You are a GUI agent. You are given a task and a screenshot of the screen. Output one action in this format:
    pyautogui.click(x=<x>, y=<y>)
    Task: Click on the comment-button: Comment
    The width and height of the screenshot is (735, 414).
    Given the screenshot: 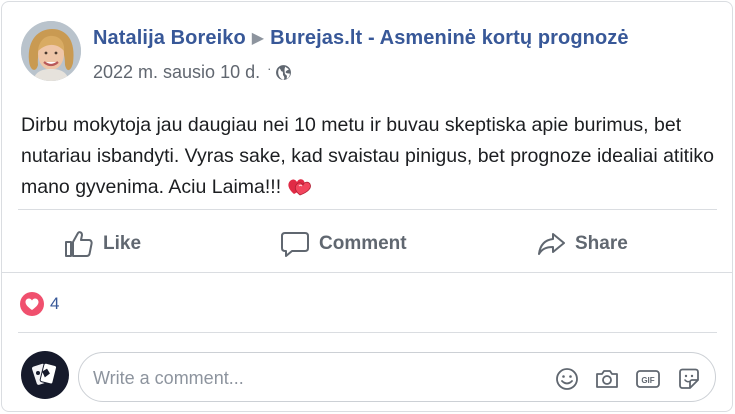 What is the action you would take?
    pyautogui.click(x=343, y=244)
    